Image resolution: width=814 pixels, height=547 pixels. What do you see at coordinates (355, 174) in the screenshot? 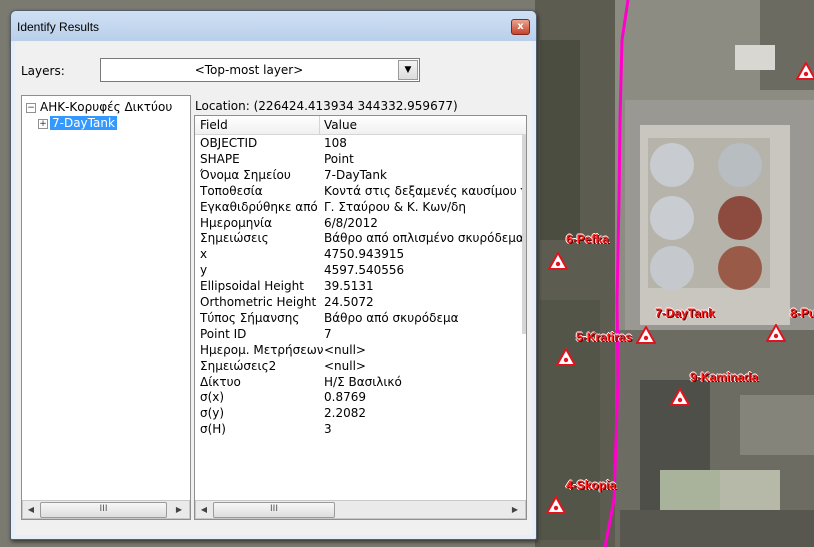
I see `field-value-cell: 7-DayTank` at bounding box center [355, 174].